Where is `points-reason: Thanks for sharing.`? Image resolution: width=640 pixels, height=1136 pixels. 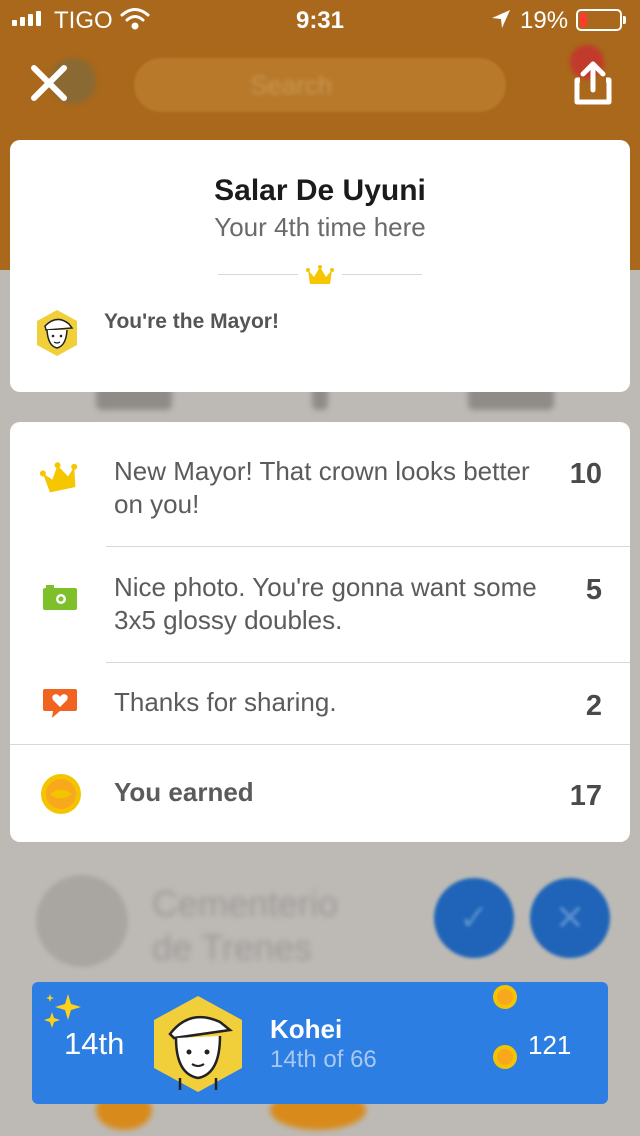 points-reason: Thanks for sharing. is located at coordinates (225, 702).